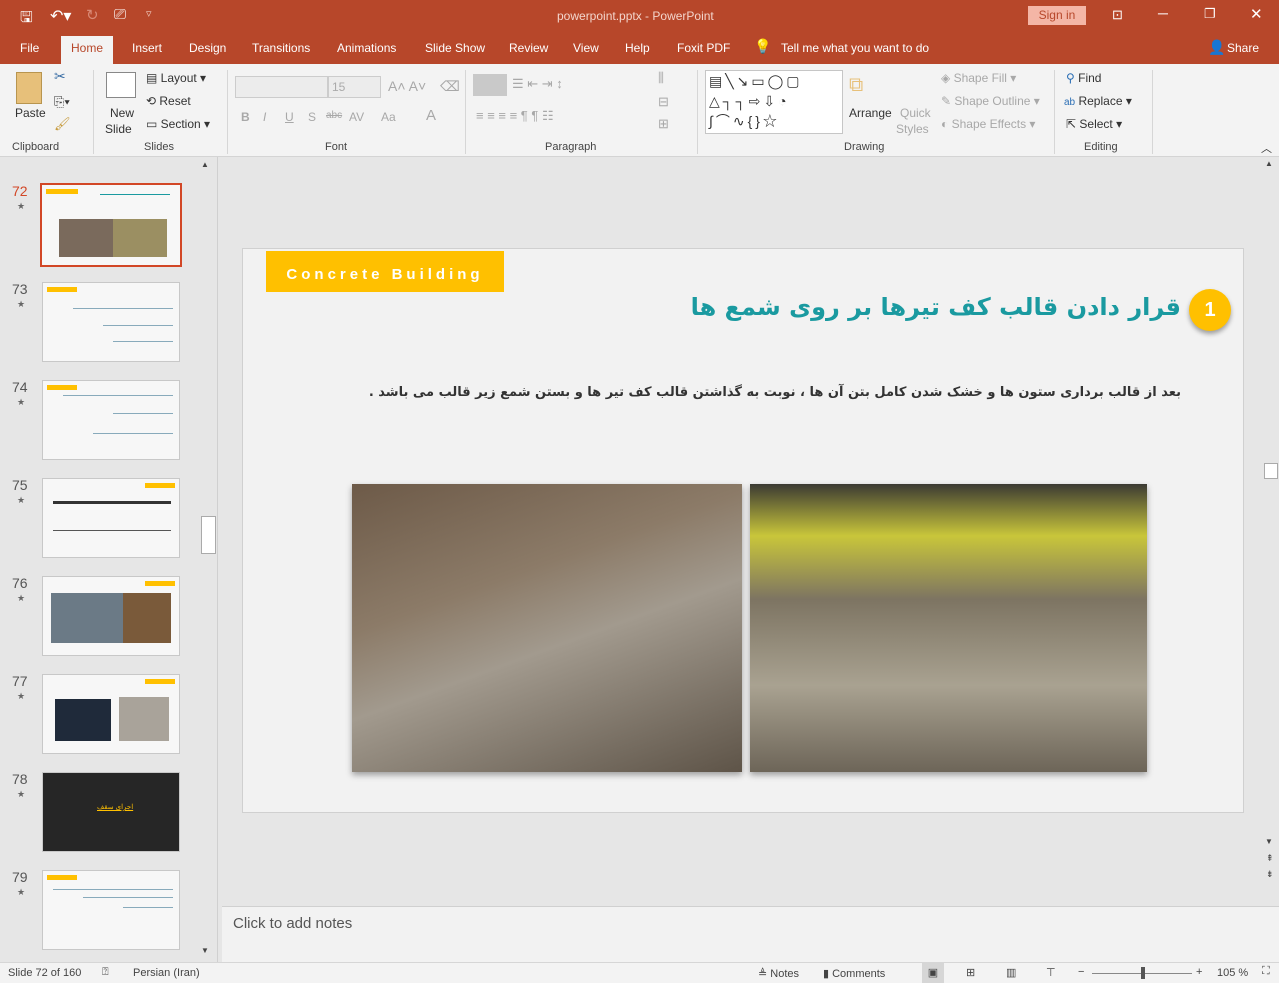 The height and width of the screenshot is (983, 1279). What do you see at coordinates (637, 48) in the screenshot?
I see `tab-help: Help` at bounding box center [637, 48].